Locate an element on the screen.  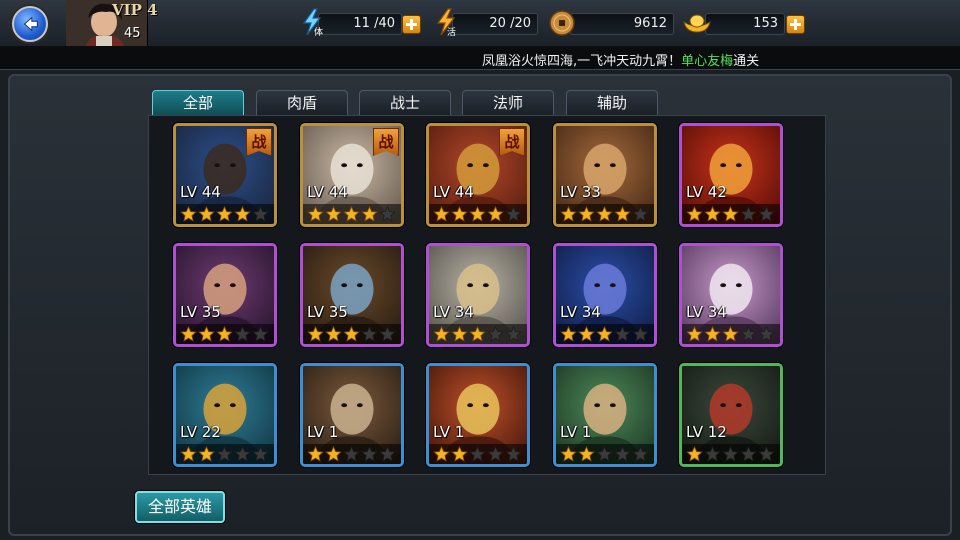
ingots-counter: 153 is located at coordinates (745, 24).